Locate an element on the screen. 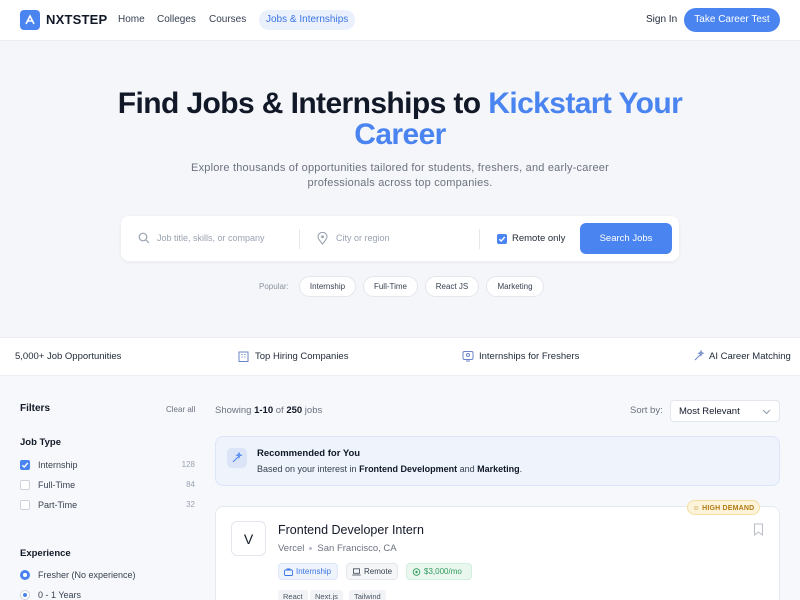 The height and width of the screenshot is (600, 800). search-jobs-button: Search Jobs is located at coordinates (626, 238).